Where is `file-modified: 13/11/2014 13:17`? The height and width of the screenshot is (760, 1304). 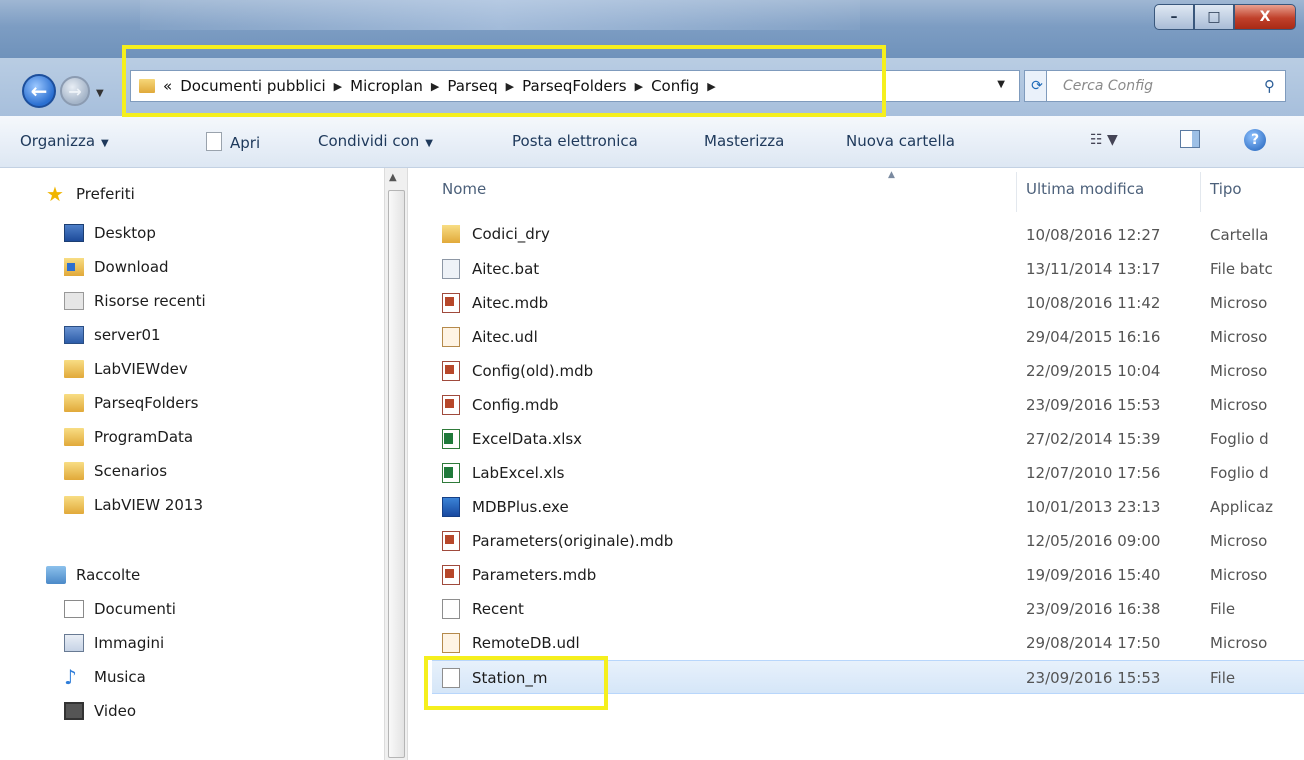 file-modified: 13/11/2014 13:17 is located at coordinates (1093, 269).